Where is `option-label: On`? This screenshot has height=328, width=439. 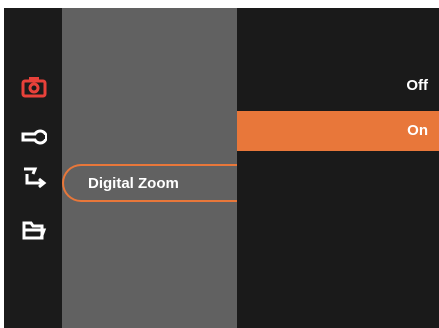
option-label: On is located at coordinates (417, 130).